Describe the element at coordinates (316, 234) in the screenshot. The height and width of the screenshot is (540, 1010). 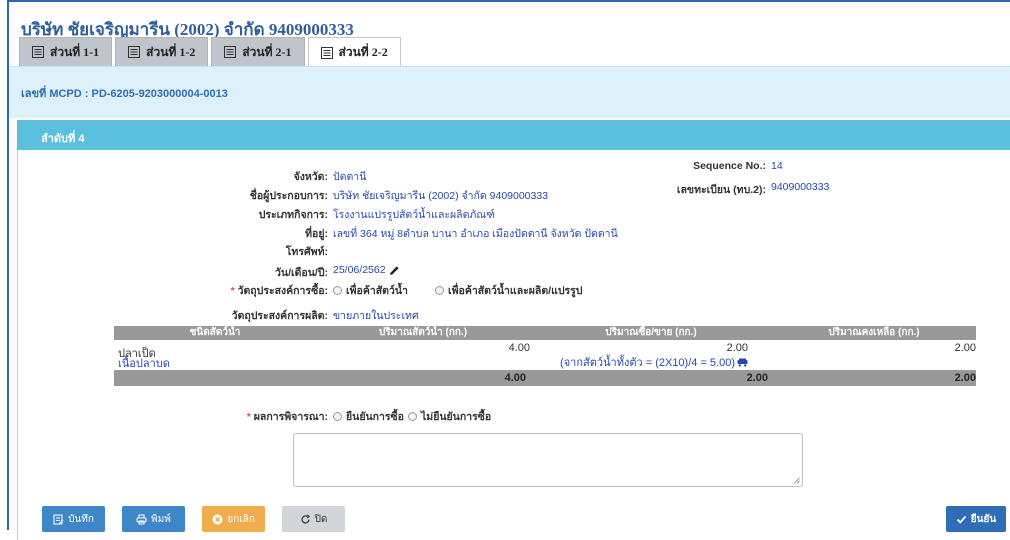
I see `address-label: ที่อยู่:` at that location.